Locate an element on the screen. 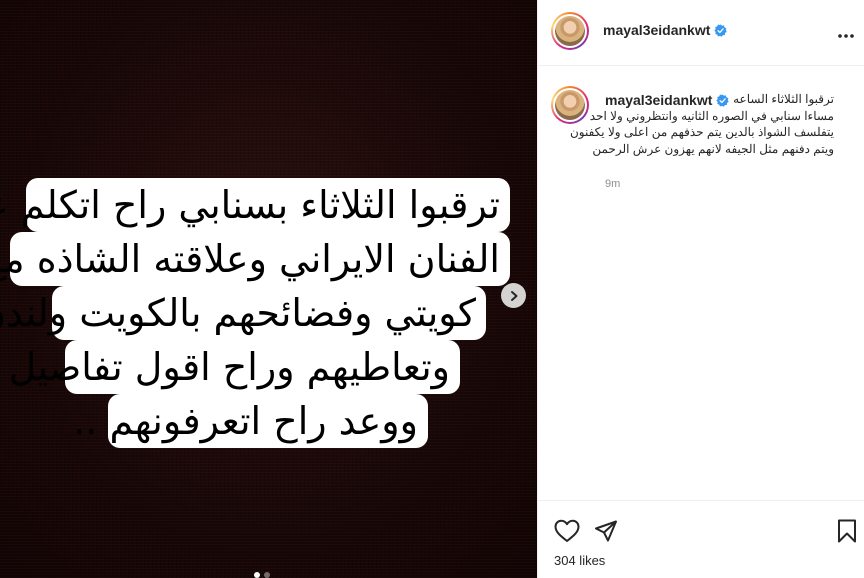 This screenshot has width=864, height=578. image-caption-line: كويتي وفضائحهم بالكويت ولندن is located at coordinates (243, 313).